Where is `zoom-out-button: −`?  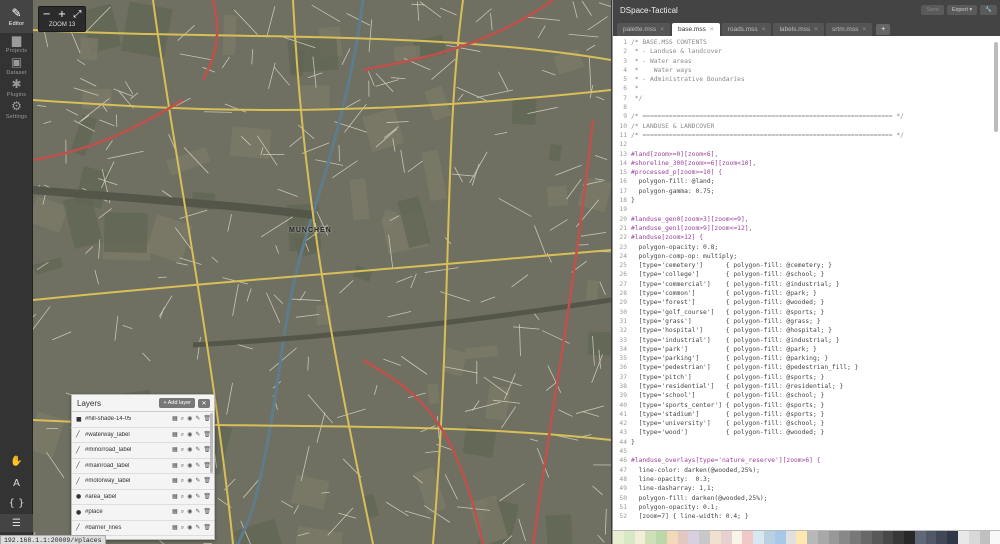
zoom-out-button: − is located at coordinates (46, 14).